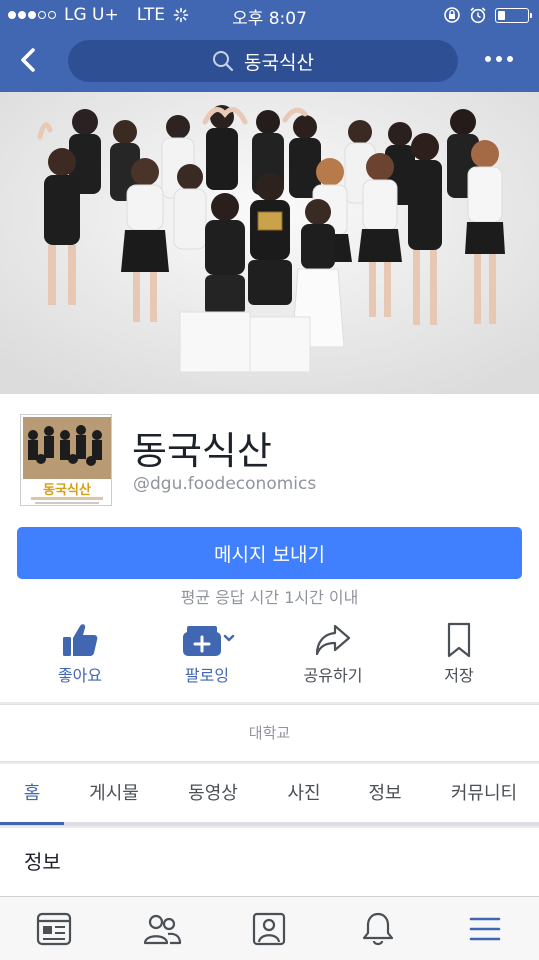 The image size is (539, 960). I want to click on status-bar: LG U+ LTE 오후 8:07, so click(269, 15).